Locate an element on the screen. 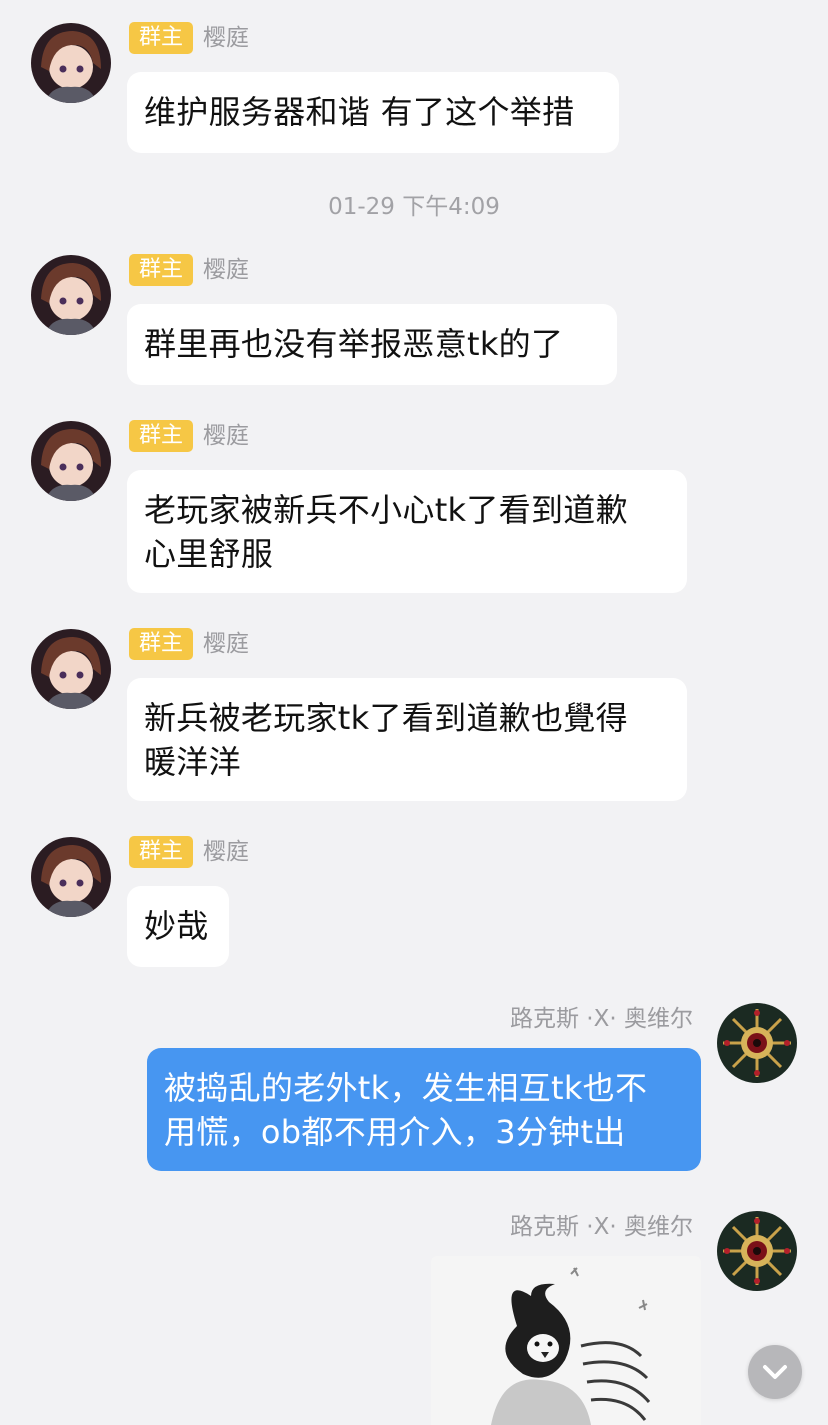 The image size is (828, 1425). message-bubble: 老玩家被新兵不小心tk了看到道歉 心里舒服 is located at coordinates (407, 531).